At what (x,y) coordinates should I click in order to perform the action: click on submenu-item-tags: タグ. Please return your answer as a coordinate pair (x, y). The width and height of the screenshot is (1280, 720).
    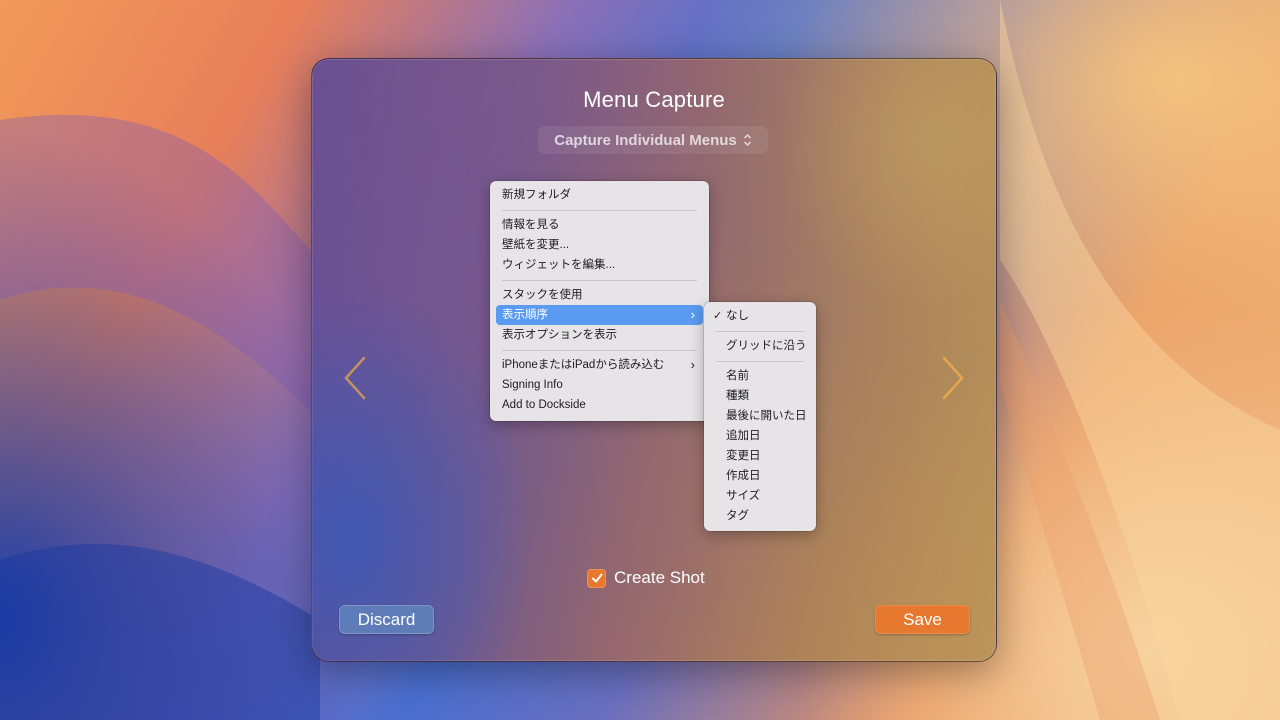
    Looking at the image, I should click on (760, 516).